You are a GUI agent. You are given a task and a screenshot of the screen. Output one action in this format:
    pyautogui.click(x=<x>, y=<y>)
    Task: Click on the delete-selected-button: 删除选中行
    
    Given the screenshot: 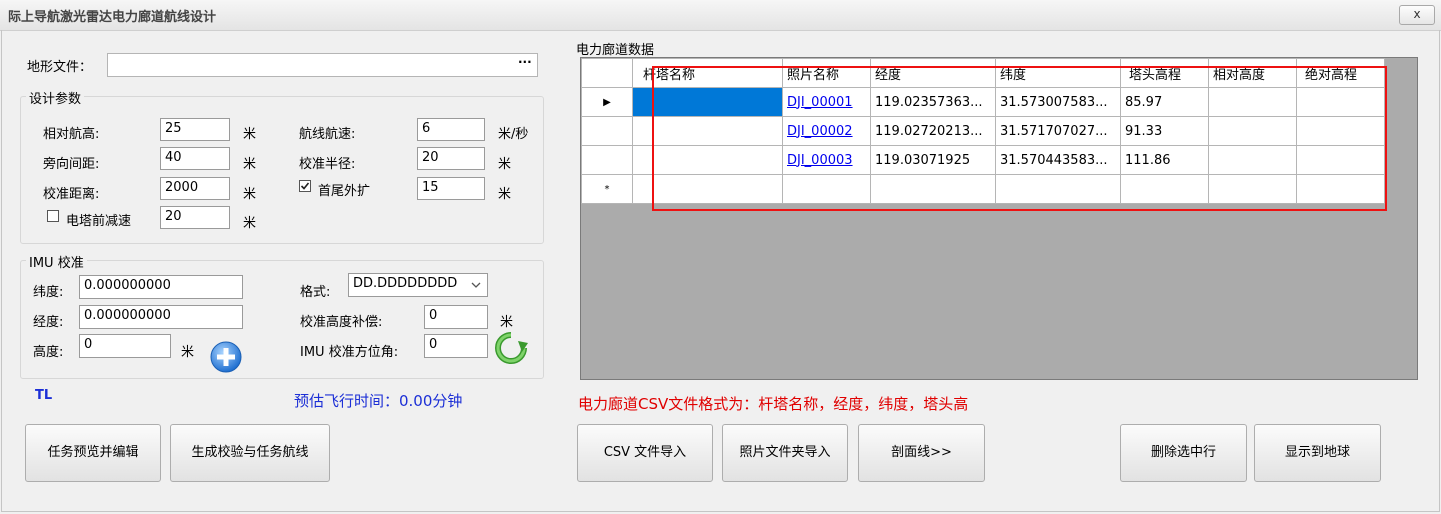 What is the action you would take?
    pyautogui.click(x=1183, y=453)
    